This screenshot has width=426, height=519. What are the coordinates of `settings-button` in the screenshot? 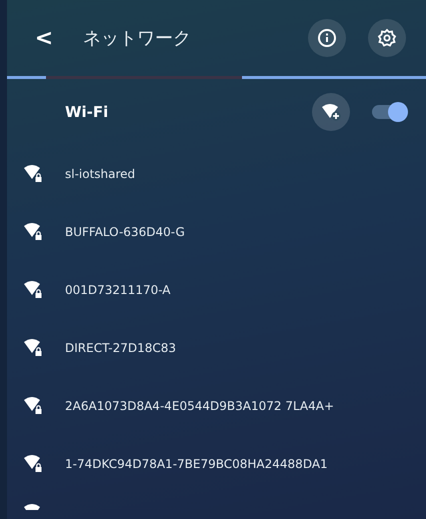 It's located at (387, 38).